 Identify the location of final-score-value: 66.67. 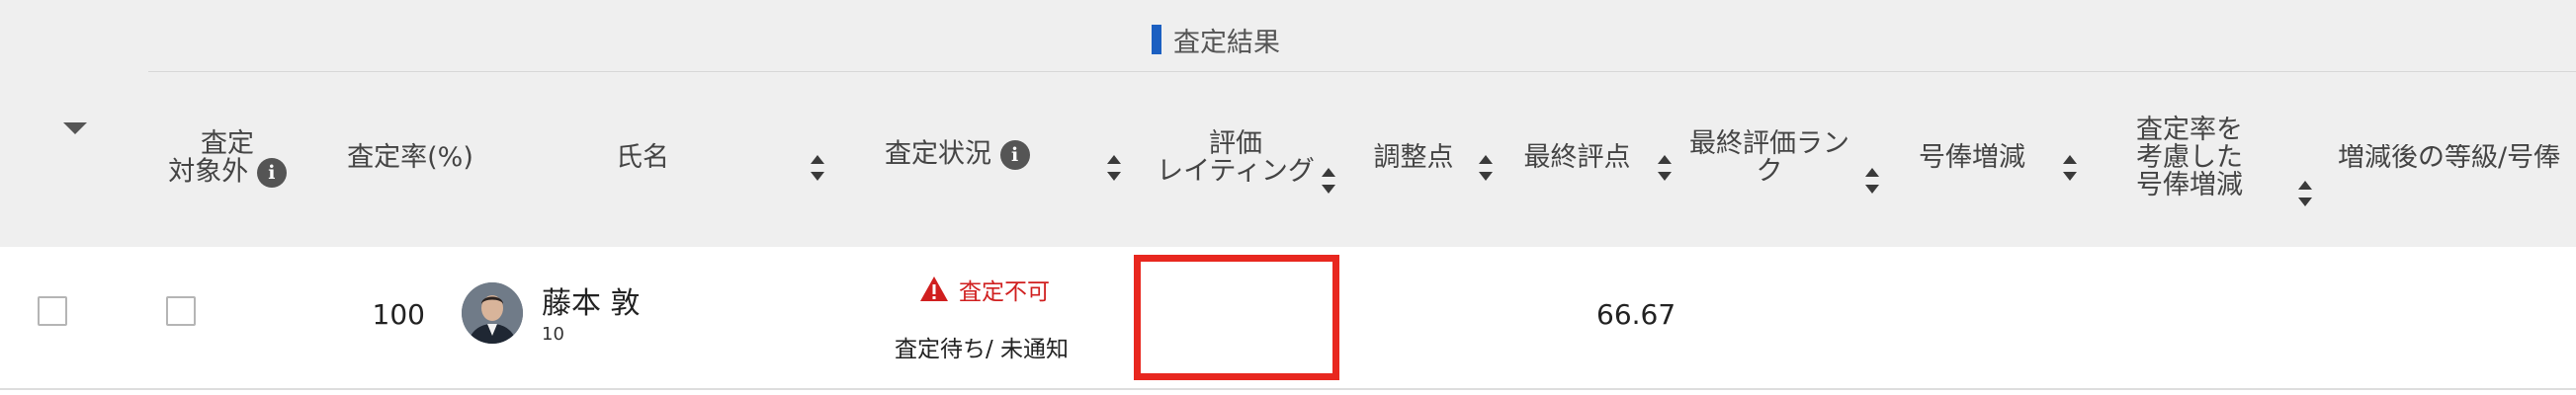
(1636, 315).